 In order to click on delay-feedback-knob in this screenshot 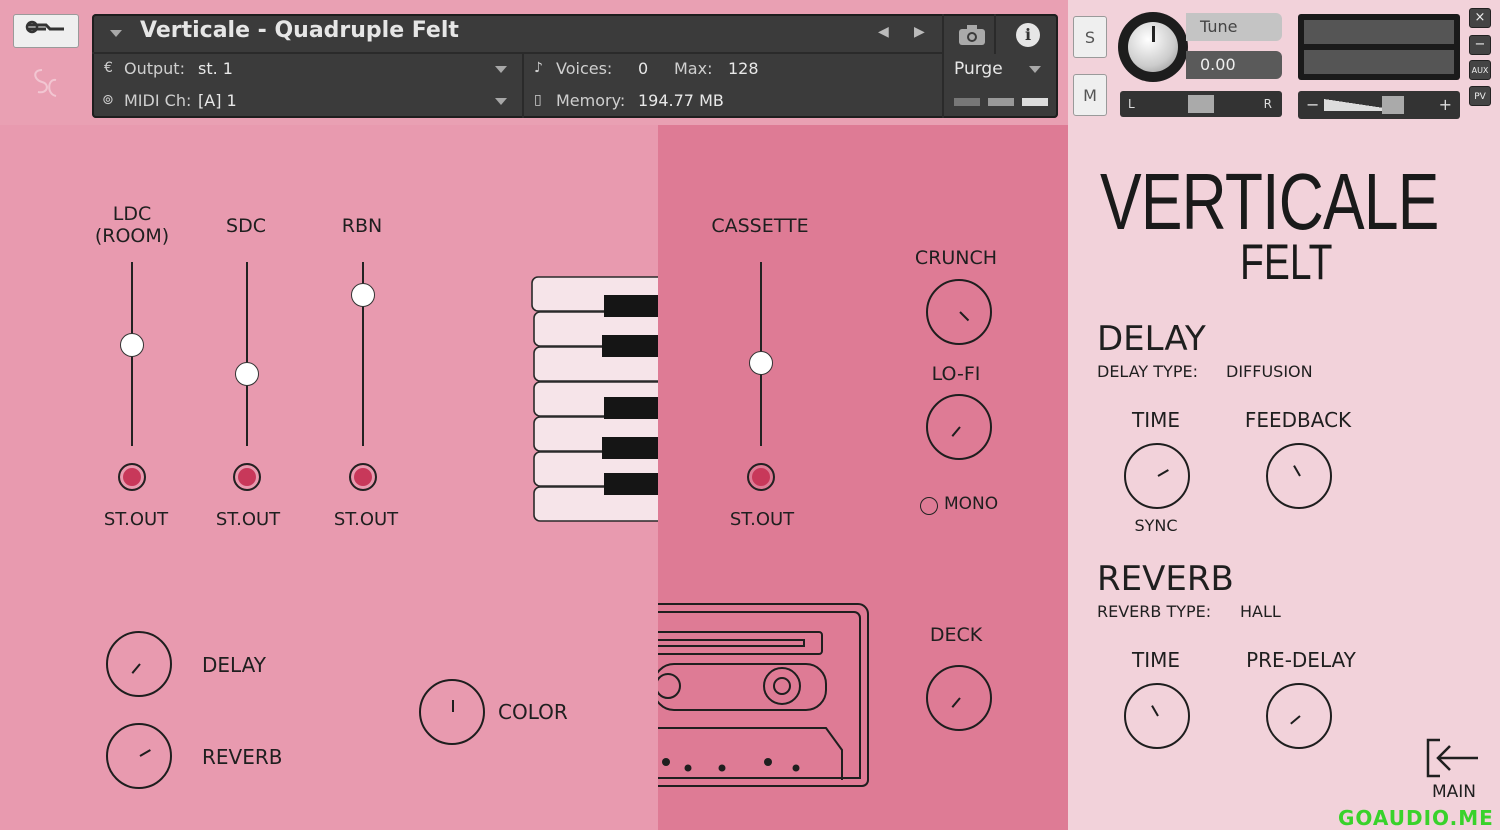, I will do `click(1299, 476)`.